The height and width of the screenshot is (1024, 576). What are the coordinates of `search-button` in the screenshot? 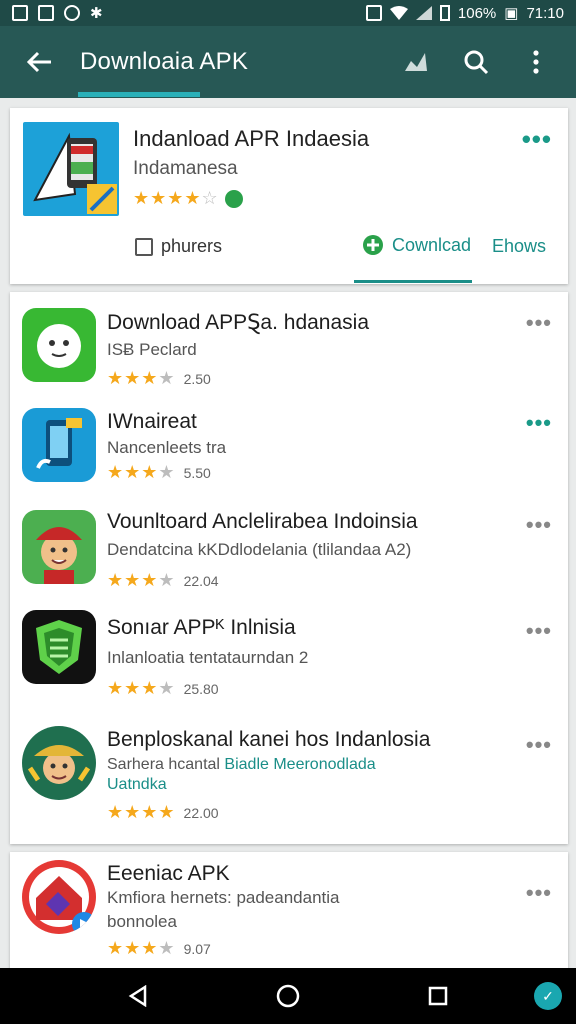 It's located at (476, 62).